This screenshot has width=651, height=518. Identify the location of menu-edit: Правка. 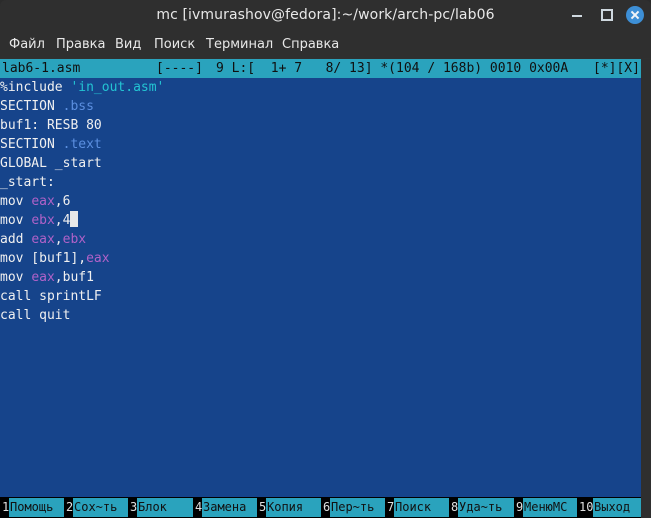
(80, 44).